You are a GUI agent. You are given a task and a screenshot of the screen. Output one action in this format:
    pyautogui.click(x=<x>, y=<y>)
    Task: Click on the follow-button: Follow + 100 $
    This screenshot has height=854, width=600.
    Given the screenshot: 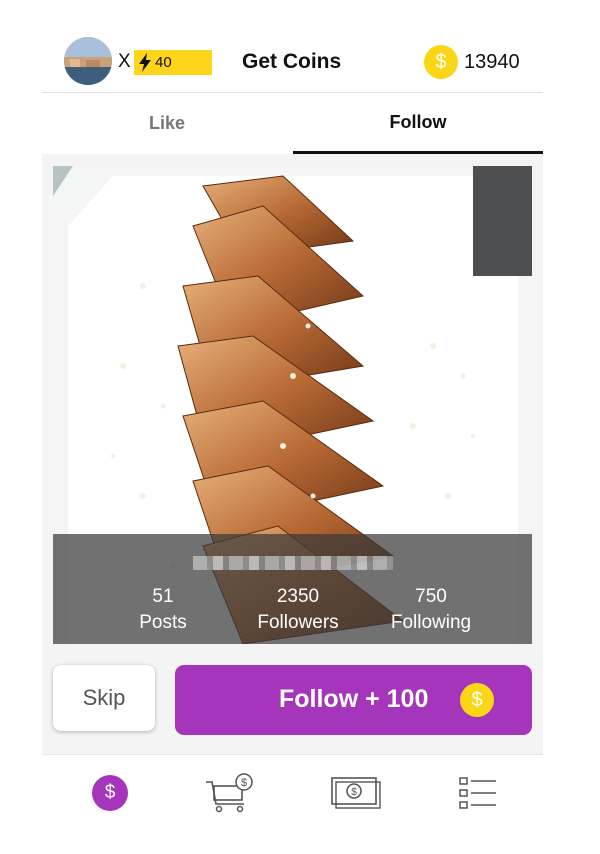 What is the action you would take?
    pyautogui.click(x=353, y=700)
    